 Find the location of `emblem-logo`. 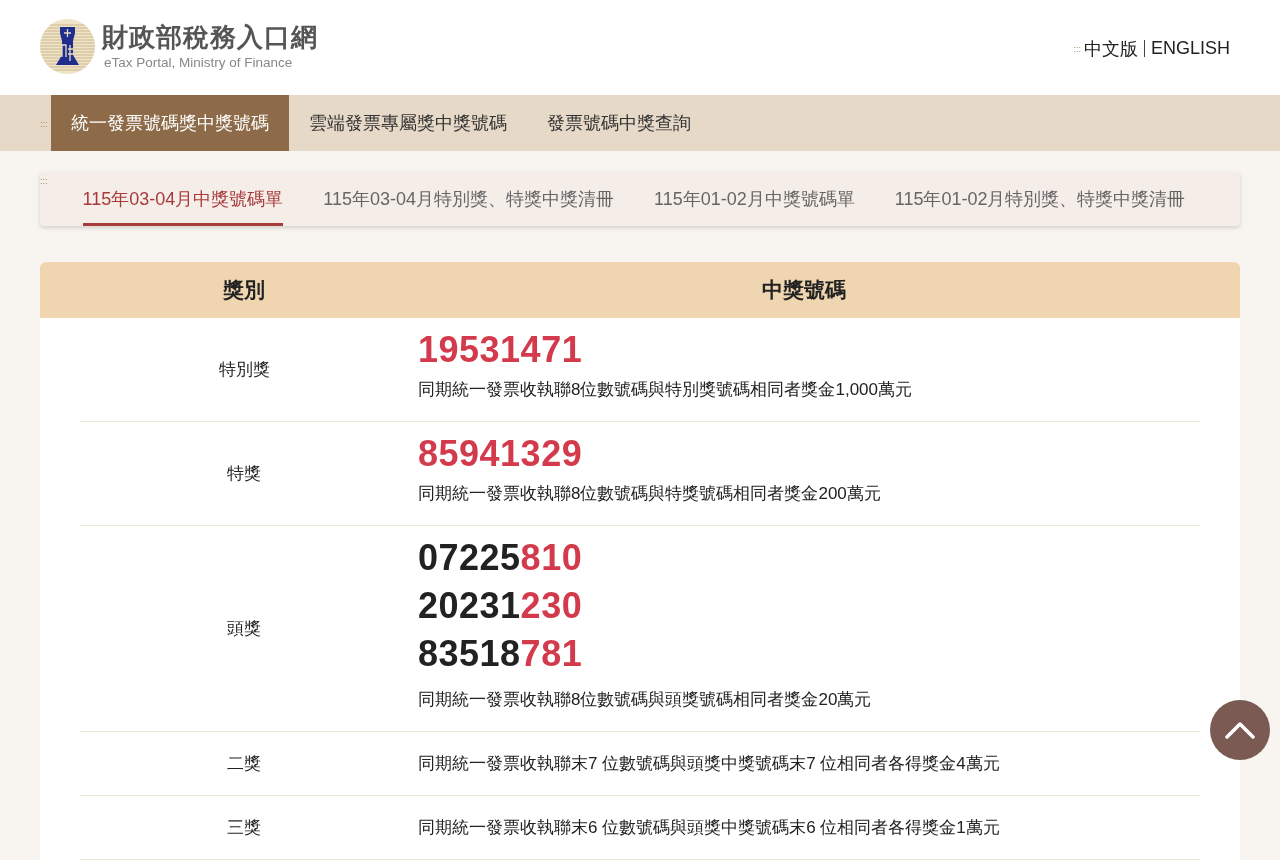

emblem-logo is located at coordinates (67, 46).